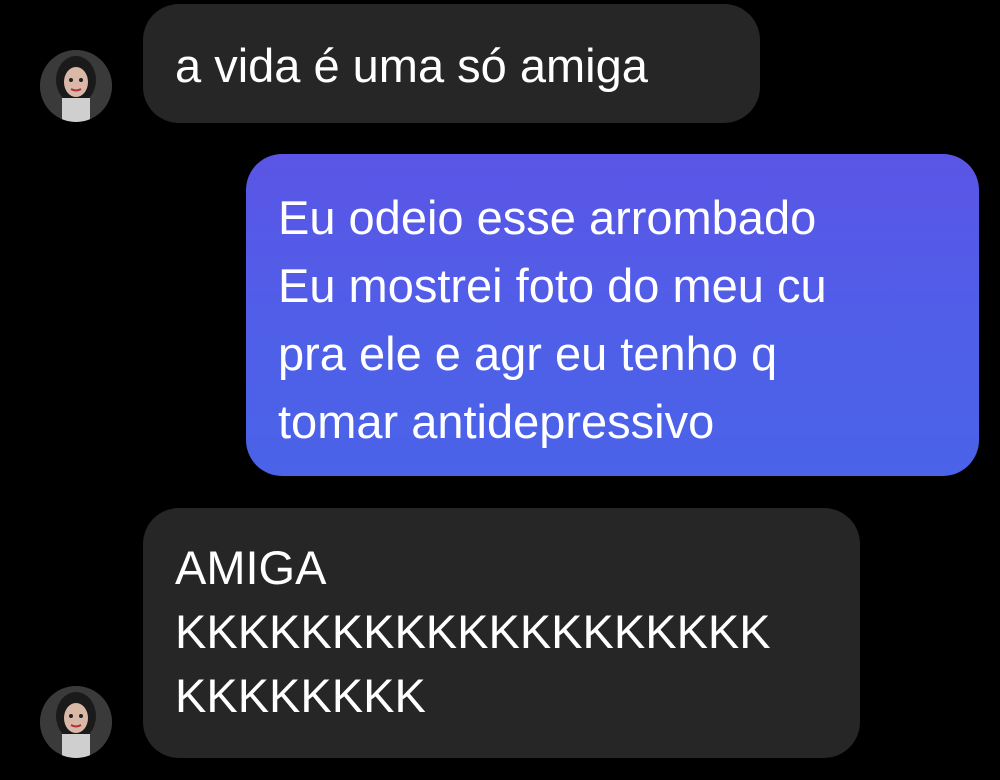  Describe the element at coordinates (411, 65) in the screenshot. I see `message-text: a vida é uma só amiga` at that location.